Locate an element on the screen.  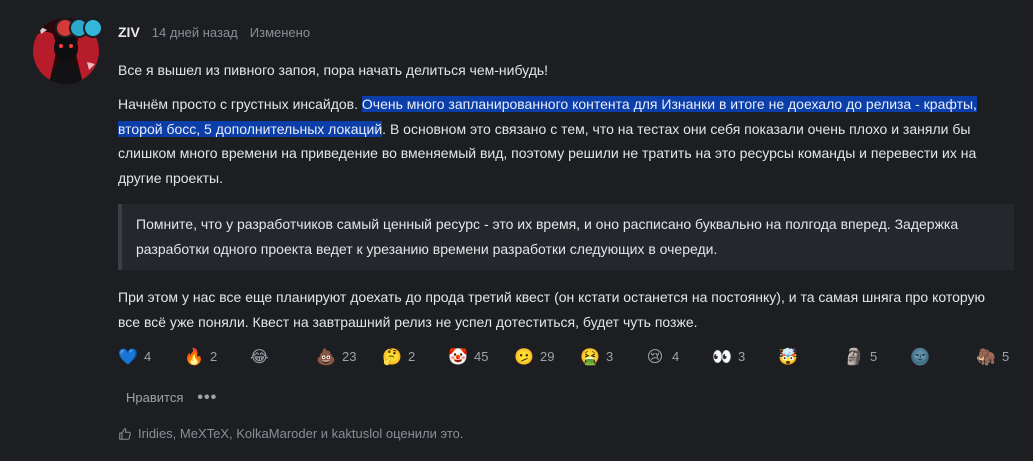
reaction-poop: 💩 23 is located at coordinates (349, 356).